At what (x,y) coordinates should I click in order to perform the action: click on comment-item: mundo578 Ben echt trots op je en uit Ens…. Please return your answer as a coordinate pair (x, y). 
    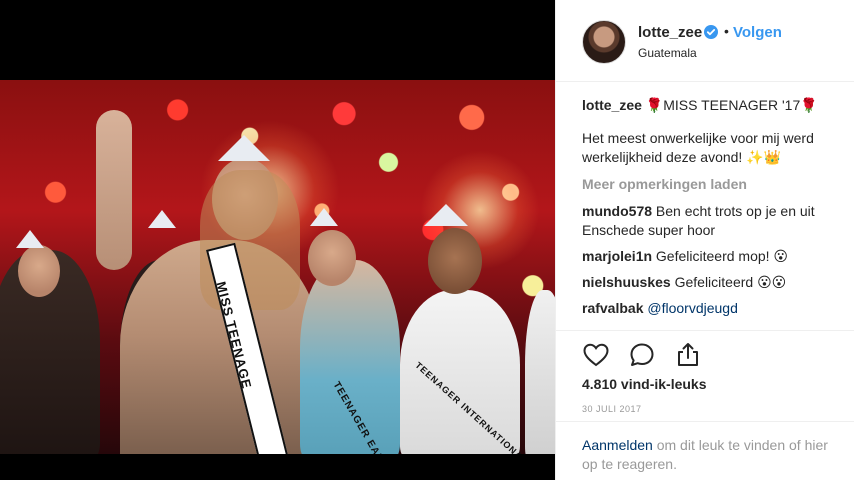
    Looking at the image, I should click on (712, 221).